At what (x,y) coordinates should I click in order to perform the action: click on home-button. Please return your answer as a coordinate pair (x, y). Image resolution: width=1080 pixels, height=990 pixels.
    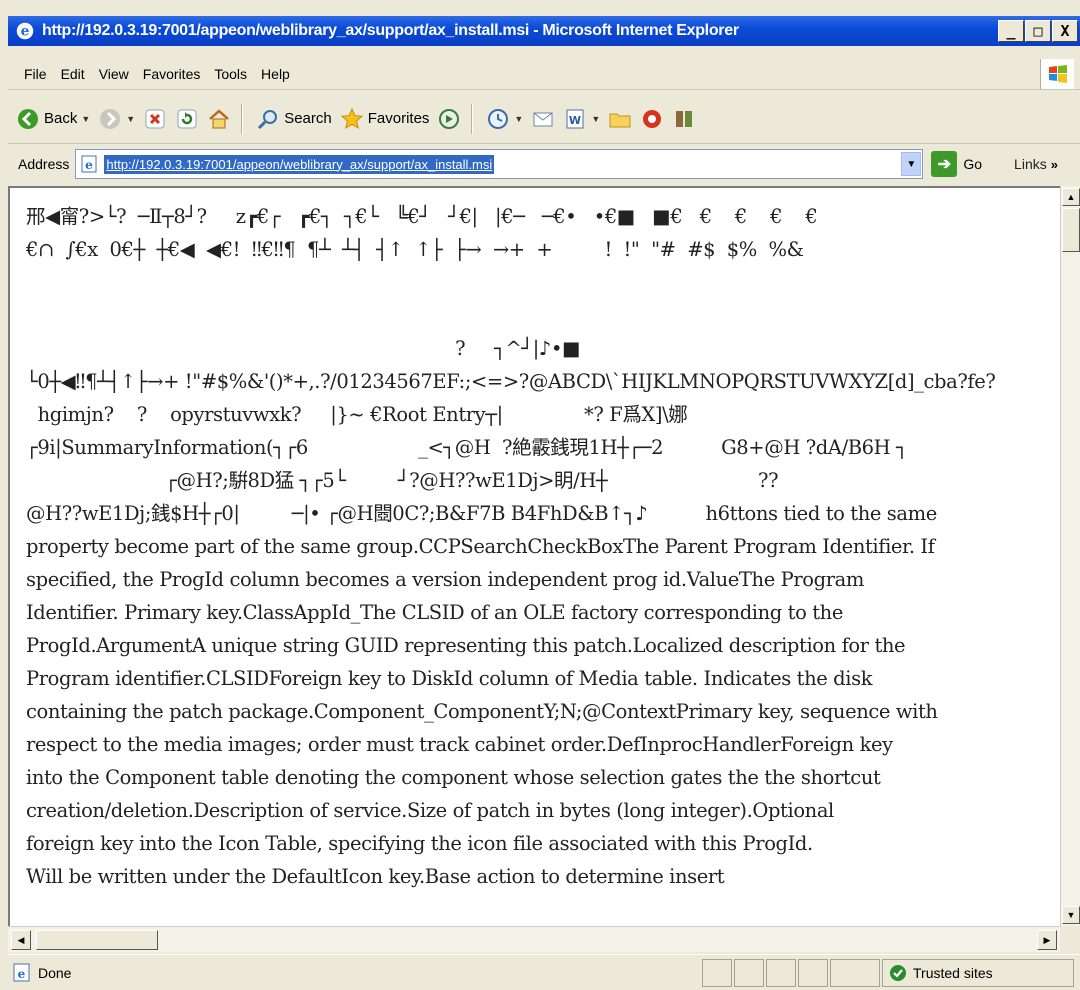
    Looking at the image, I should click on (219, 119).